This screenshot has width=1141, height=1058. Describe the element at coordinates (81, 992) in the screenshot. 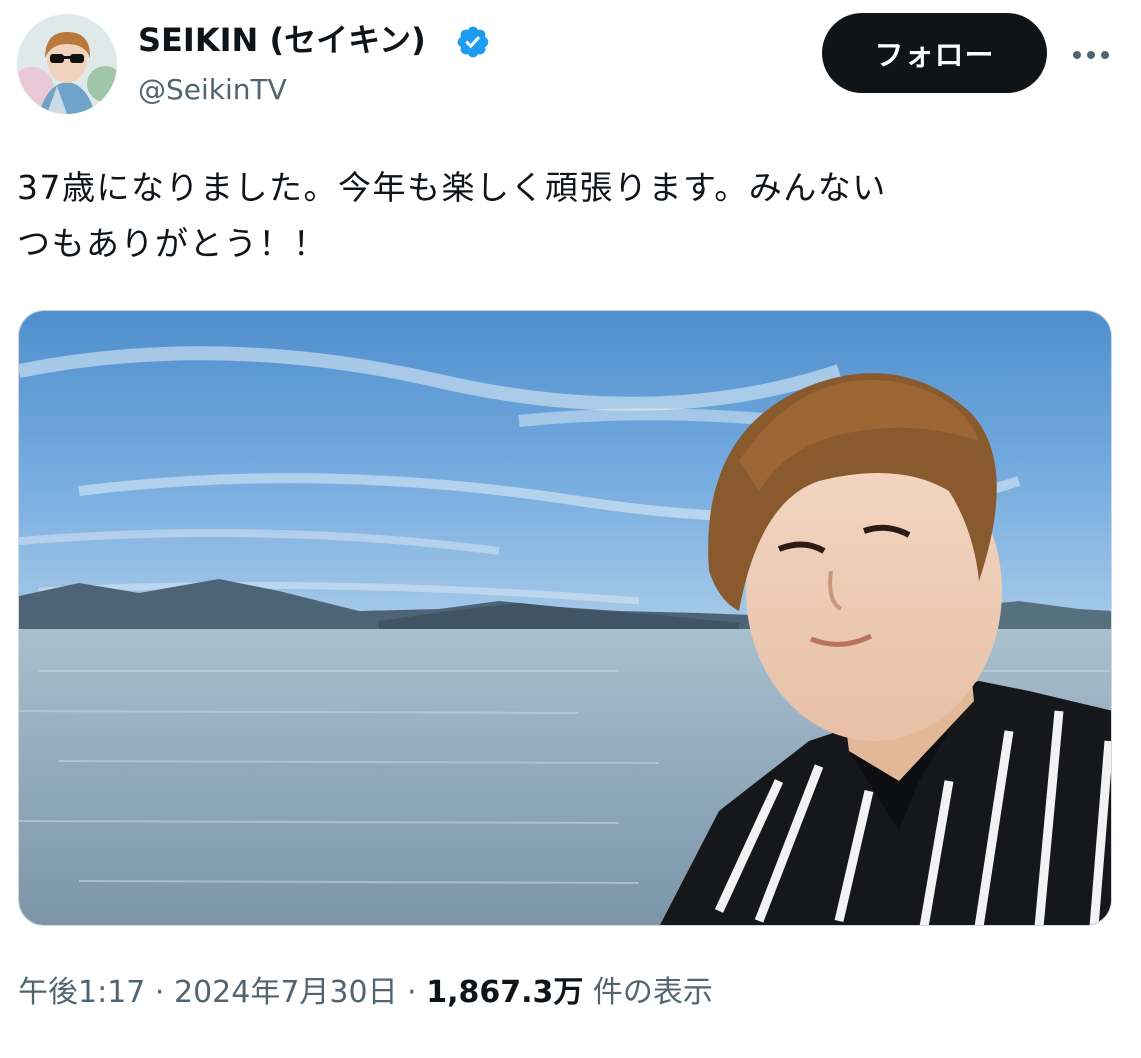

I see `tweet-time: 午後1:17` at that location.